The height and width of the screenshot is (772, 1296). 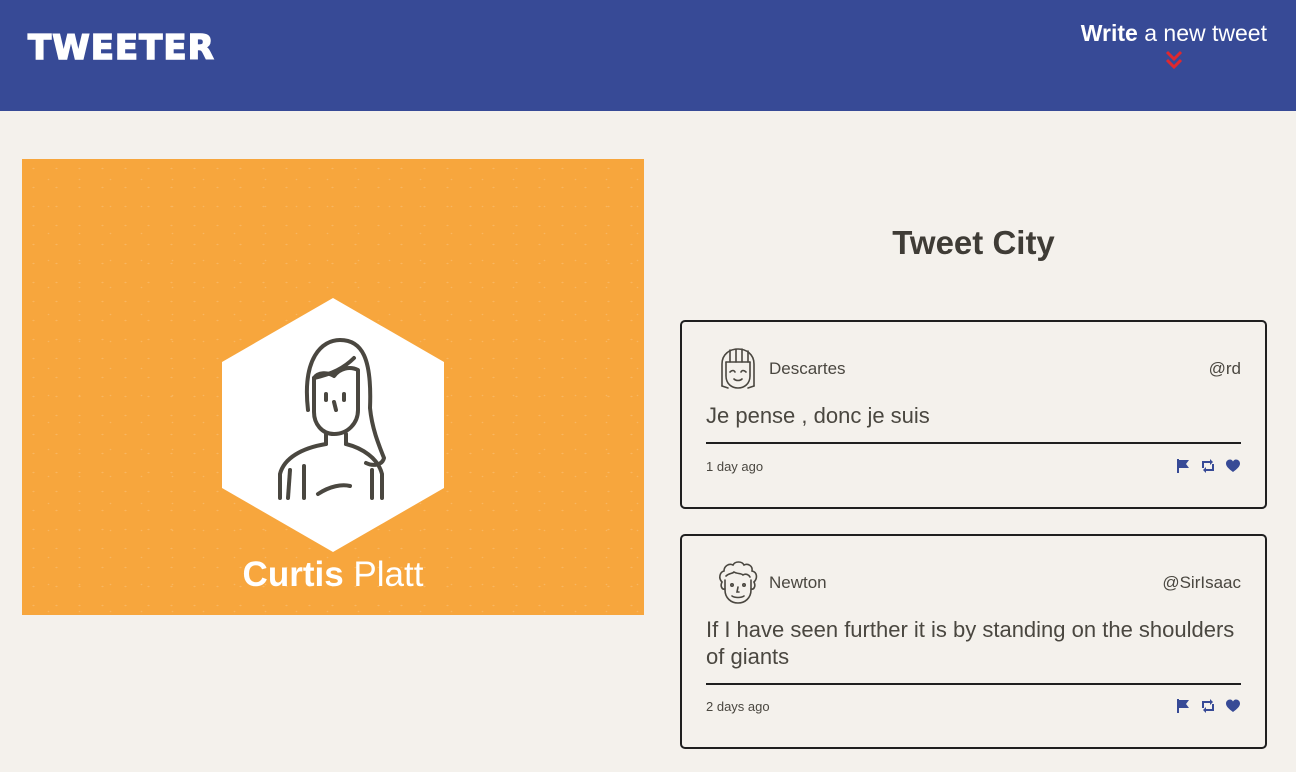 I want to click on curly-hair-avatar-icon, so click(x=738, y=582).